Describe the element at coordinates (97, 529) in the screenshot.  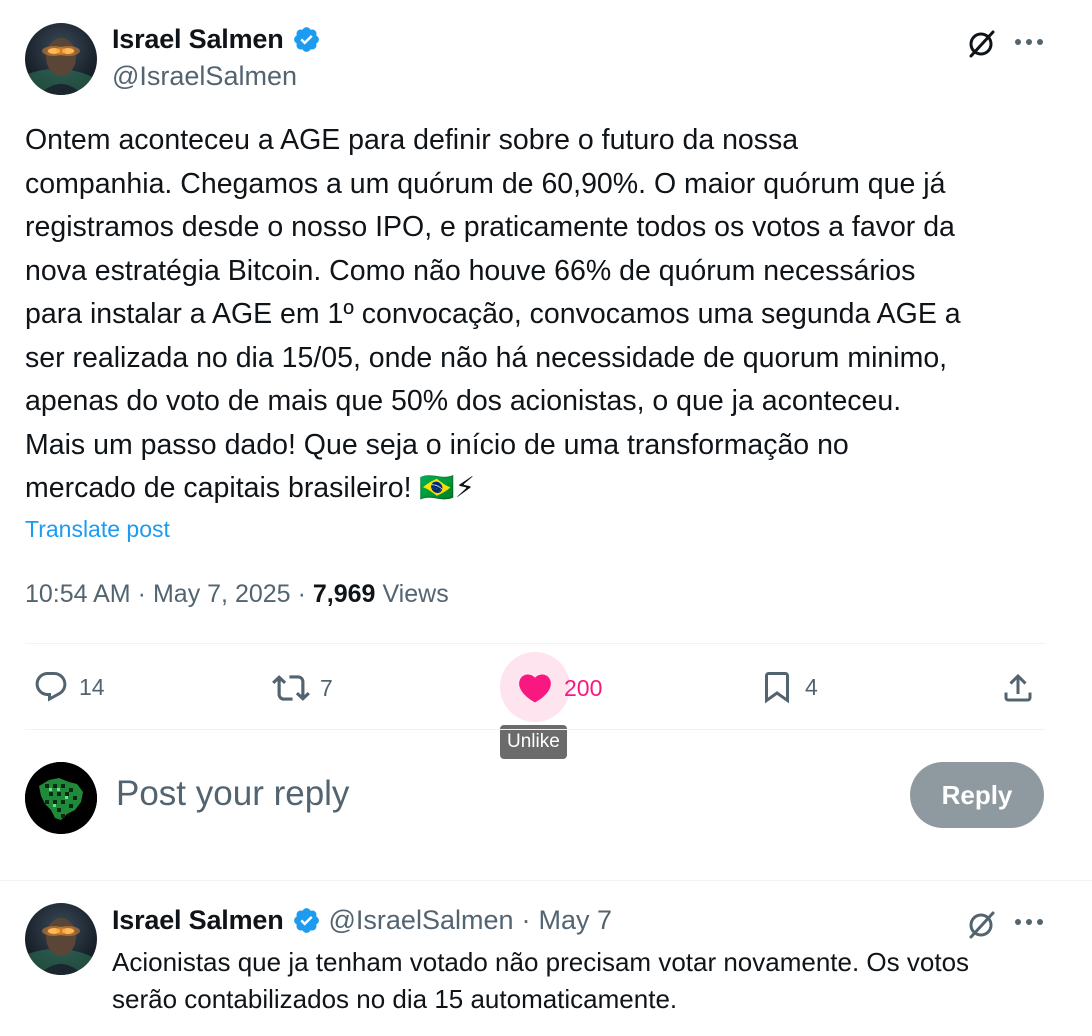
I see `translate-post-link: Translate post` at that location.